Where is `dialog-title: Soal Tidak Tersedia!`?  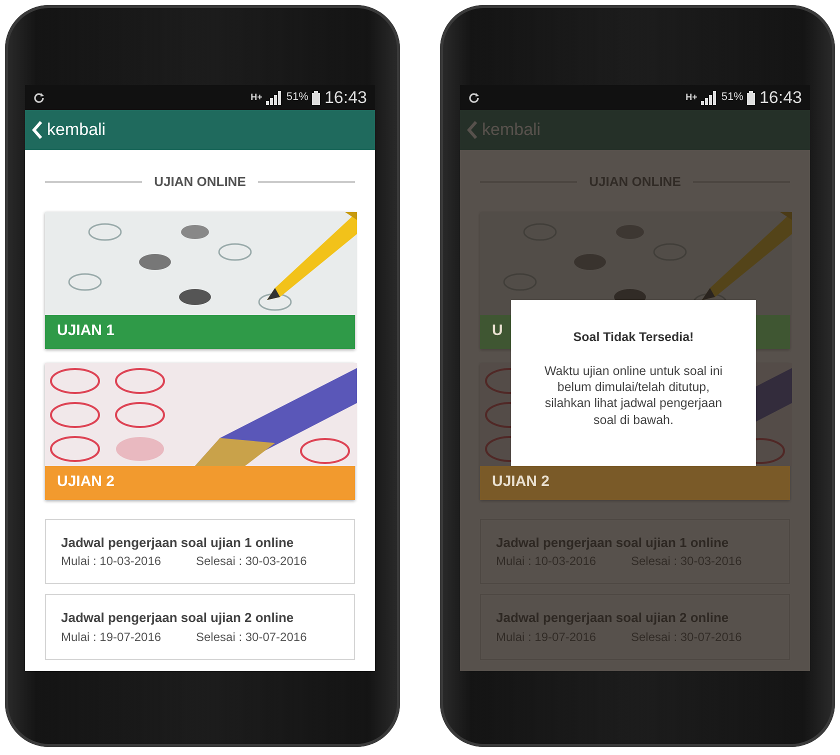 dialog-title: Soal Tidak Tersedia! is located at coordinates (633, 337).